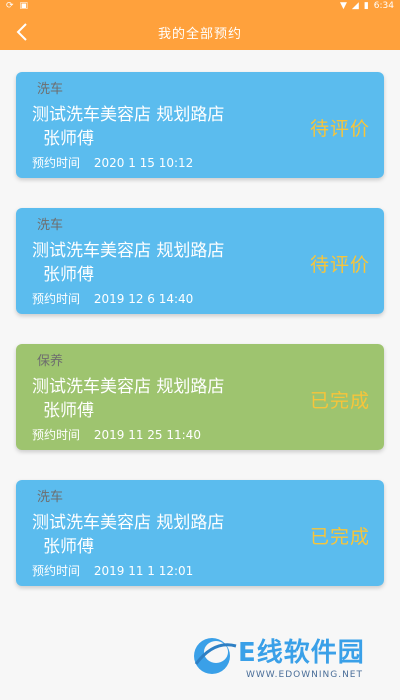 Image resolution: width=400 pixels, height=700 pixels. I want to click on appointment-time-row: 预约时间 2019 11 25 11:40, so click(116, 434).